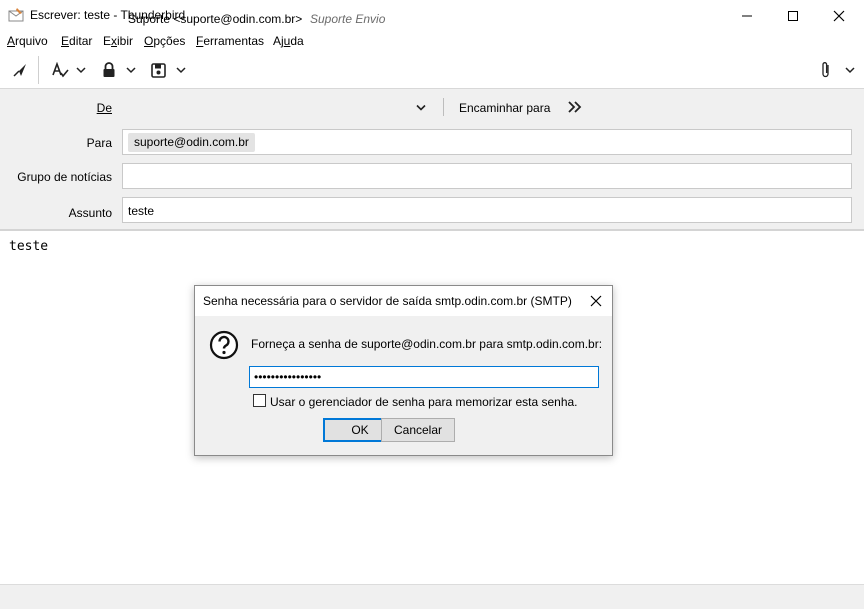  Describe the element at coordinates (424, 377) in the screenshot. I see `password-input: ••••••••••••••••` at that location.